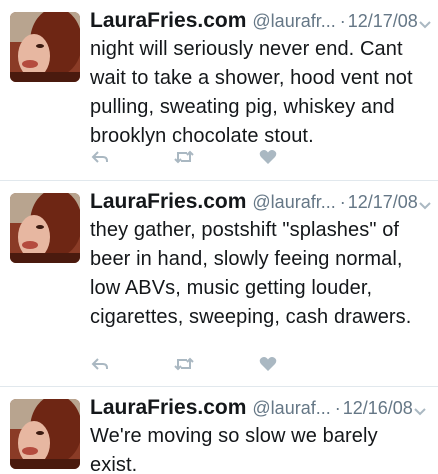 The width and height of the screenshot is (438, 474). I want to click on tweet-header: LauraFries.com @lauraf... · 12/16/08, so click(259, 408).